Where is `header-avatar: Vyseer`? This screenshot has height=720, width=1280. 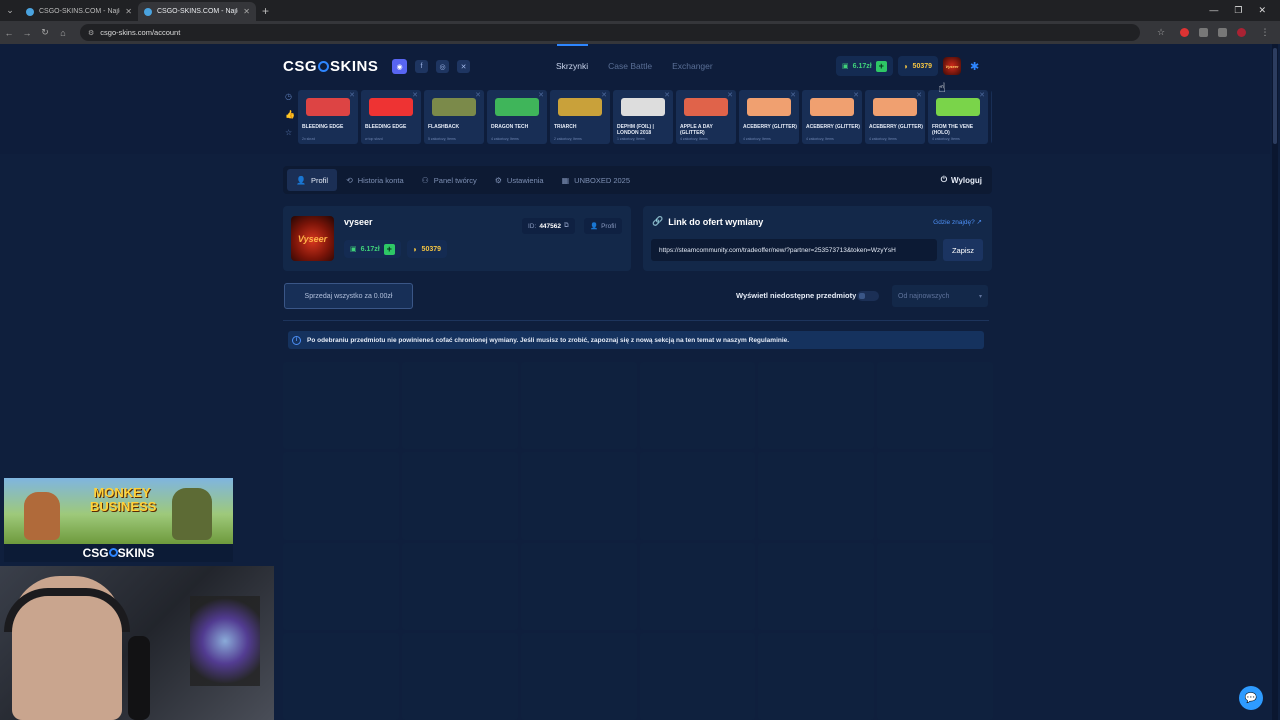 header-avatar: Vyseer is located at coordinates (952, 66).